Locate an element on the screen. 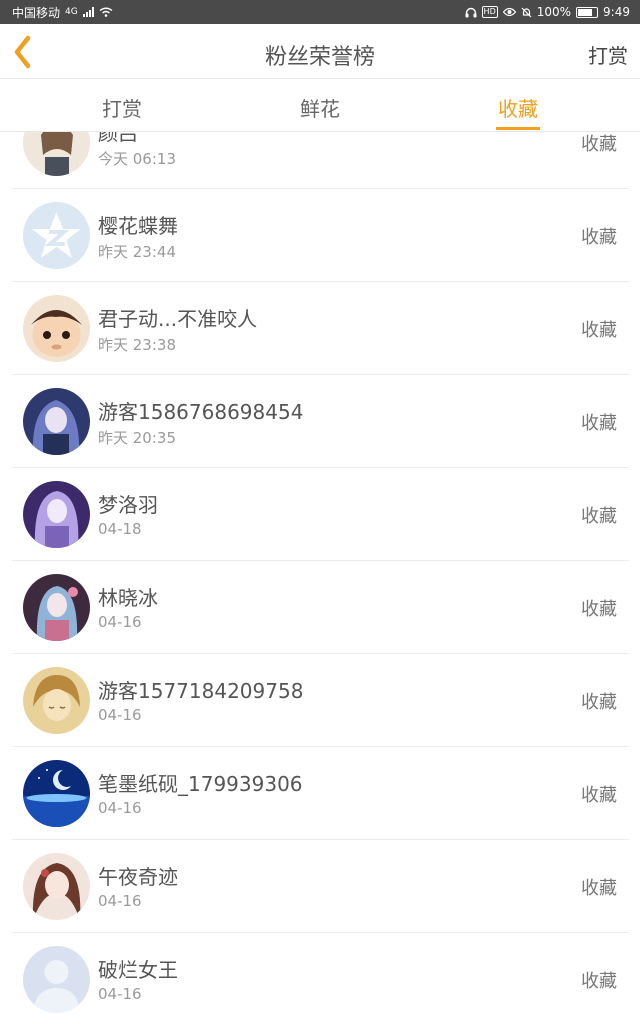  list-item: 林晓冰 04-16 收藏 is located at coordinates (320, 607).